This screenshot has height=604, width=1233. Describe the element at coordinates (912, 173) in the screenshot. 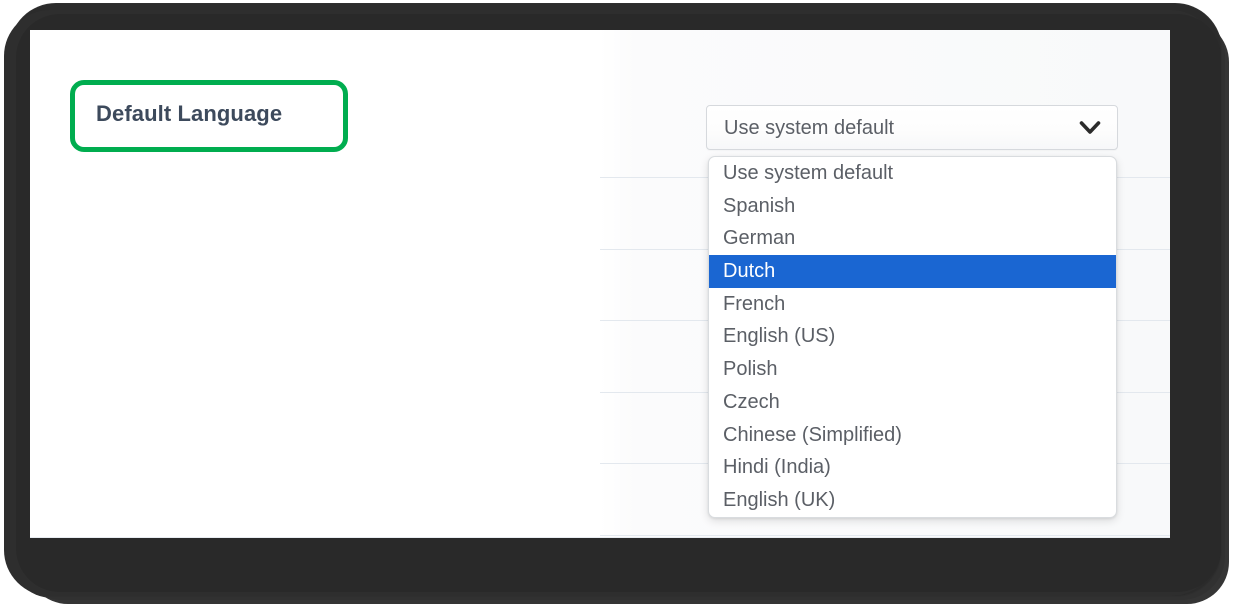

I see `dropdown-option: Use system default` at that location.